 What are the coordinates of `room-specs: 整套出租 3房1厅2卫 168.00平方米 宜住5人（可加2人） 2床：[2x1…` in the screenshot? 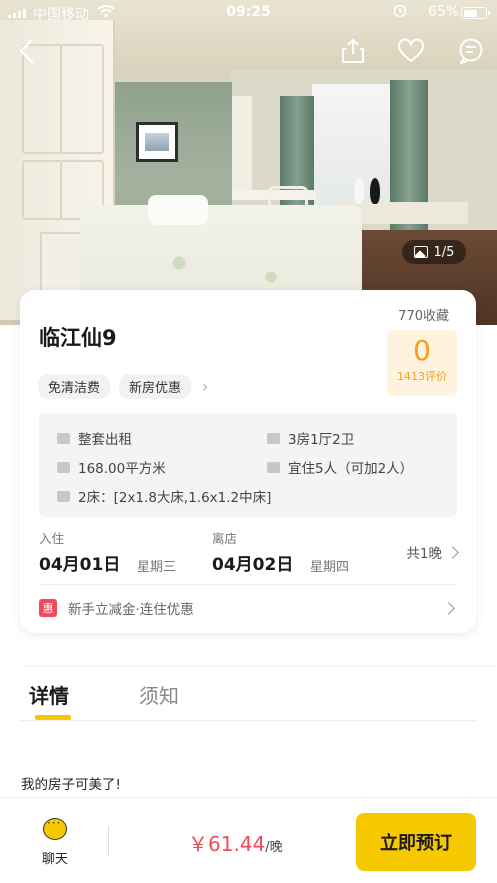 It's located at (248, 465).